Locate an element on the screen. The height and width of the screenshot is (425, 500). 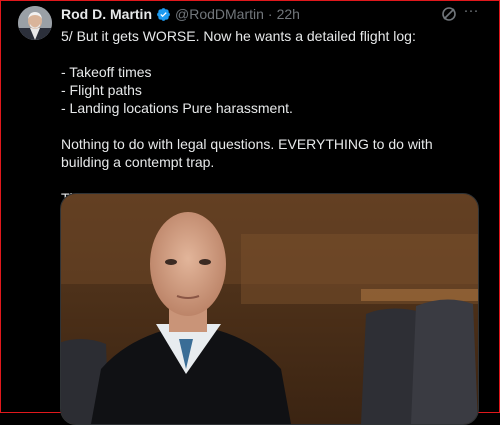
verified-badge-icon is located at coordinates (163, 14).